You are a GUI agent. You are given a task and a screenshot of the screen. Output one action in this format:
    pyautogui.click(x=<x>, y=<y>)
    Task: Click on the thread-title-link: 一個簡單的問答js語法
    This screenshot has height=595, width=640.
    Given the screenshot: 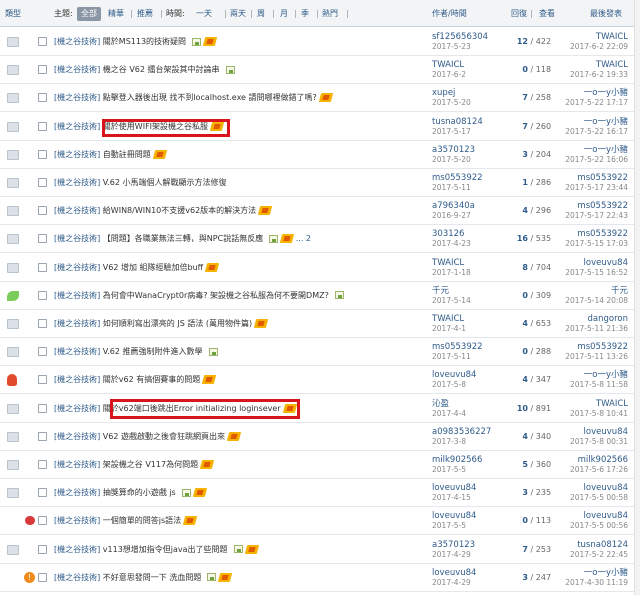 What is the action you would take?
    pyautogui.click(x=142, y=520)
    